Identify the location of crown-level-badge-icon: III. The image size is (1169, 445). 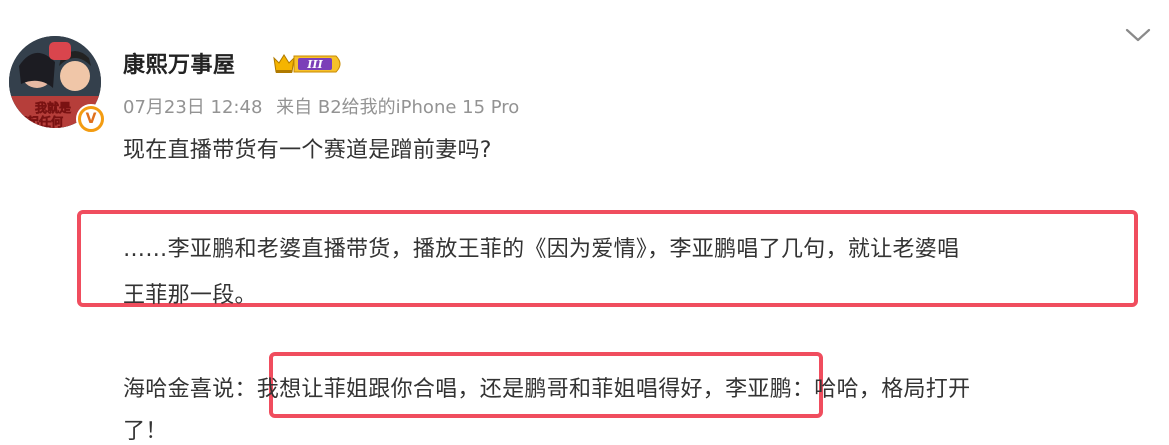
(309, 64).